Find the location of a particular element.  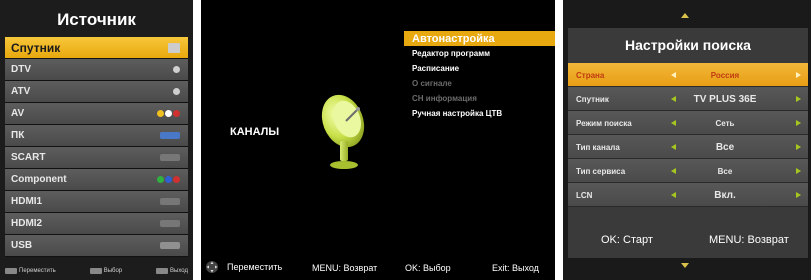

source-item-label: AV is located at coordinates (18, 113).